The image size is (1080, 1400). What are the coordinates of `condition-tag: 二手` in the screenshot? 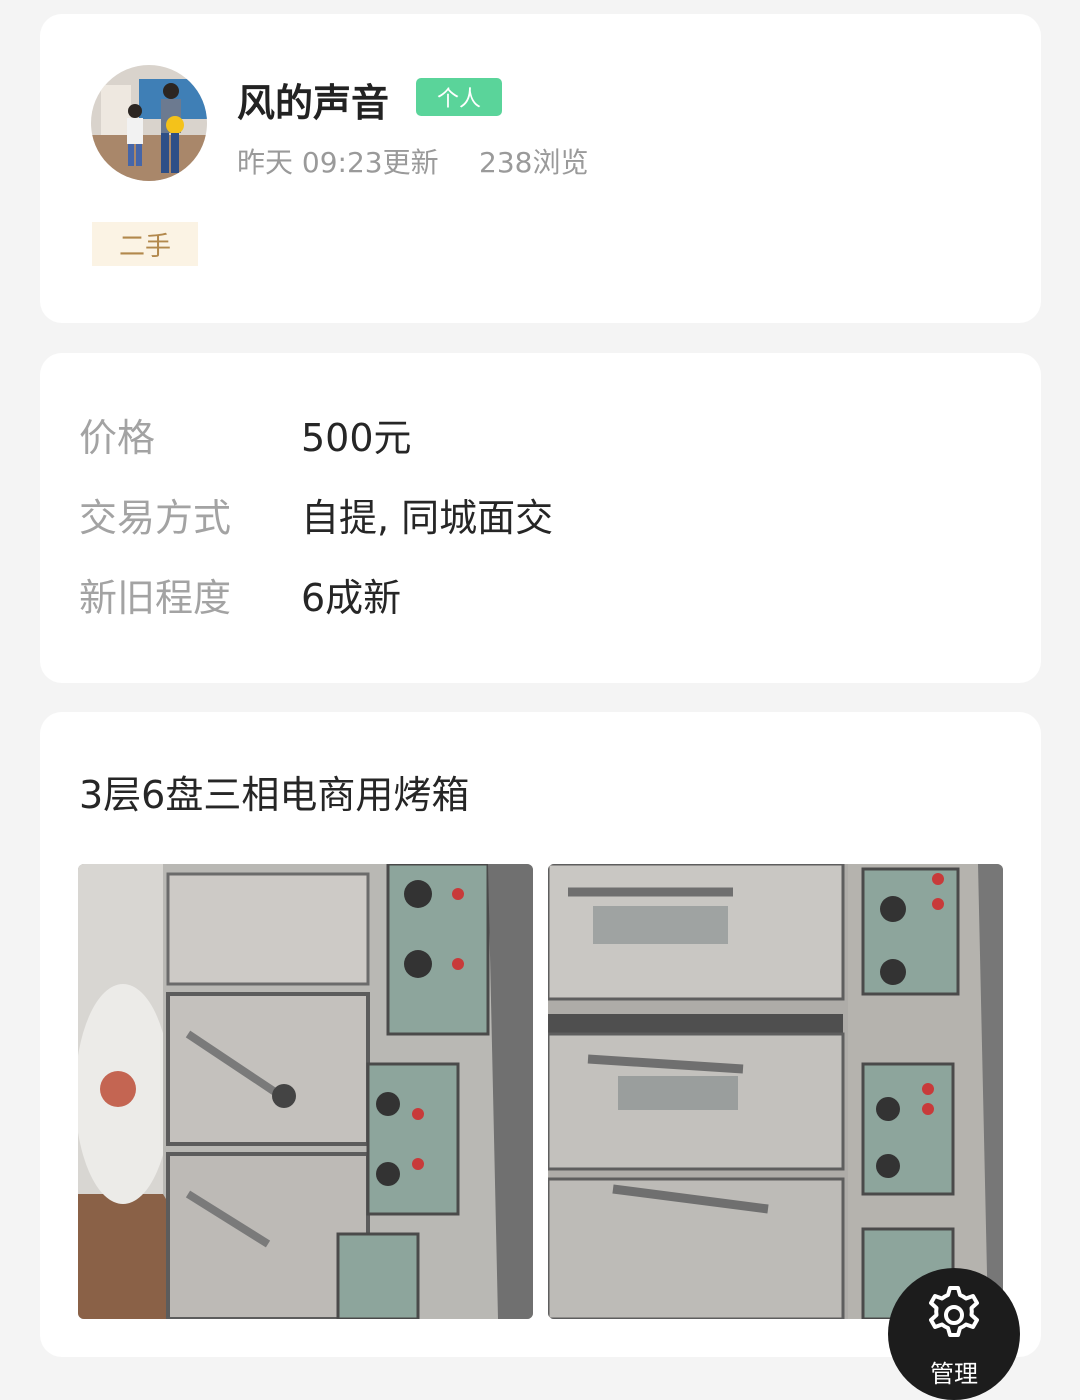 It's located at (145, 244).